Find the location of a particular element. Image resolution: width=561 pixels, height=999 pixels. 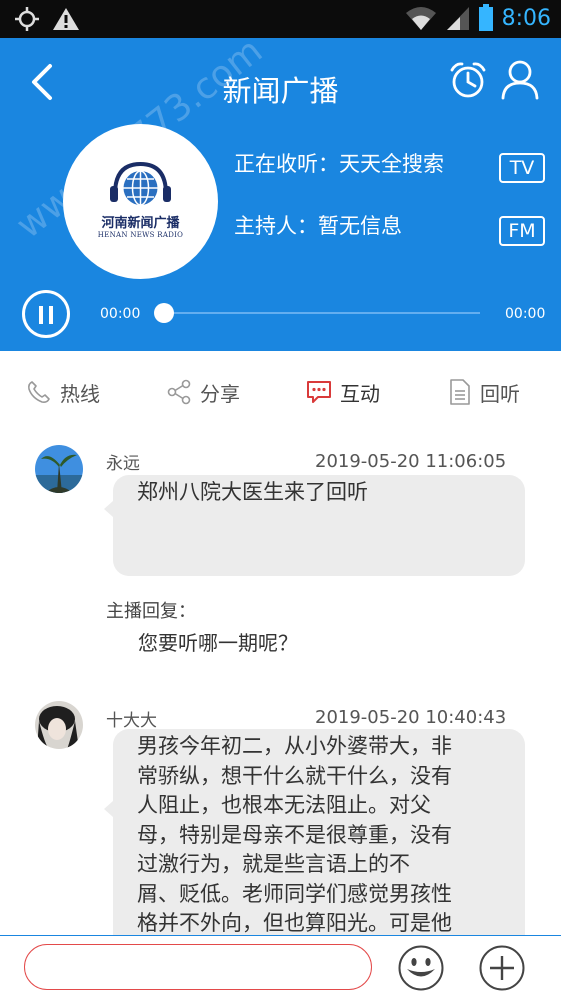

wifi-icon is located at coordinates (420, 18).